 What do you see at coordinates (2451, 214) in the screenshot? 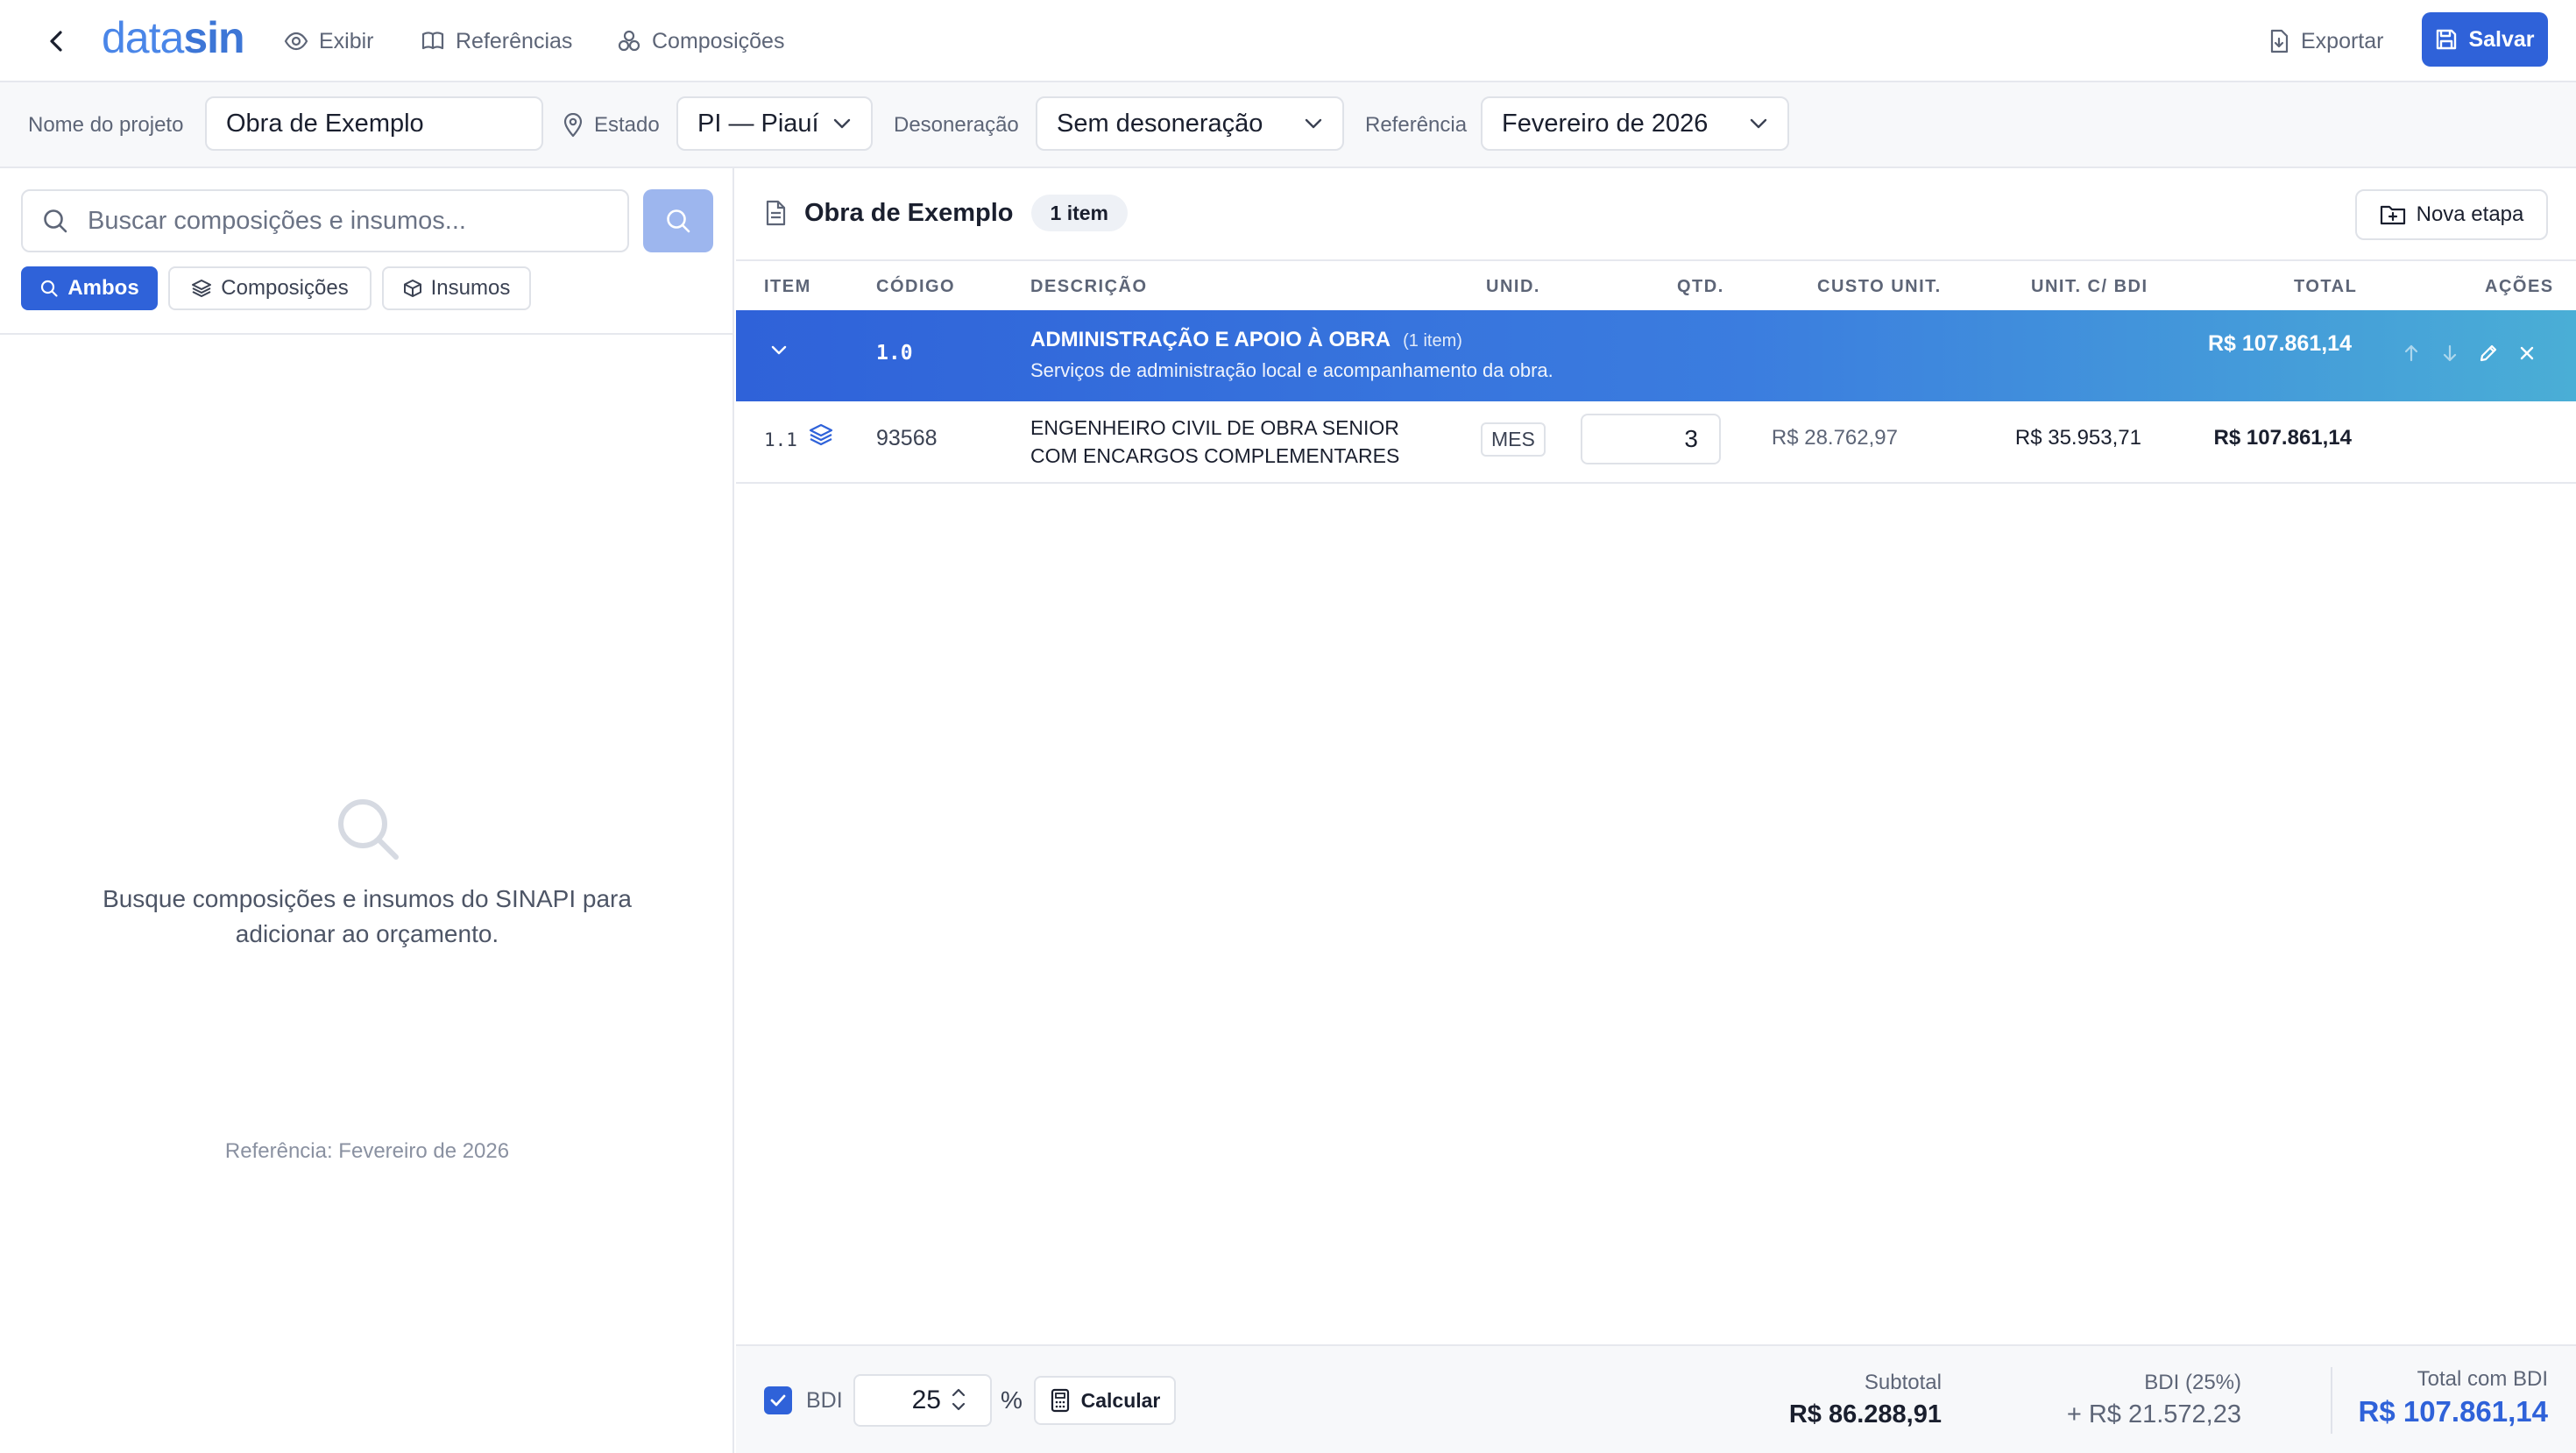
I see `new-stage-button: Nova etapa` at bounding box center [2451, 214].